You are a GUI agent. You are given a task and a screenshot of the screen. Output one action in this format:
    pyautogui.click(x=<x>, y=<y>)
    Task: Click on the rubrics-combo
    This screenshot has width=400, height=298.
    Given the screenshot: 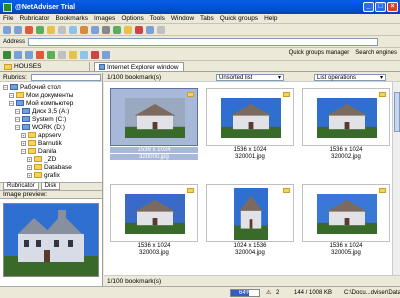 What is the action you would take?
    pyautogui.click(x=65, y=77)
    